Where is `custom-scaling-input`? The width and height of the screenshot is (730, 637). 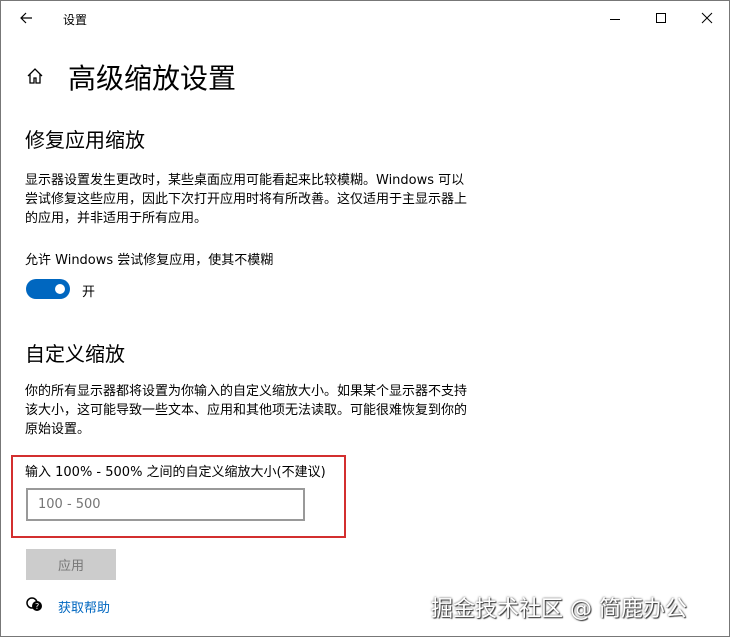 custom-scaling-input is located at coordinates (165, 504).